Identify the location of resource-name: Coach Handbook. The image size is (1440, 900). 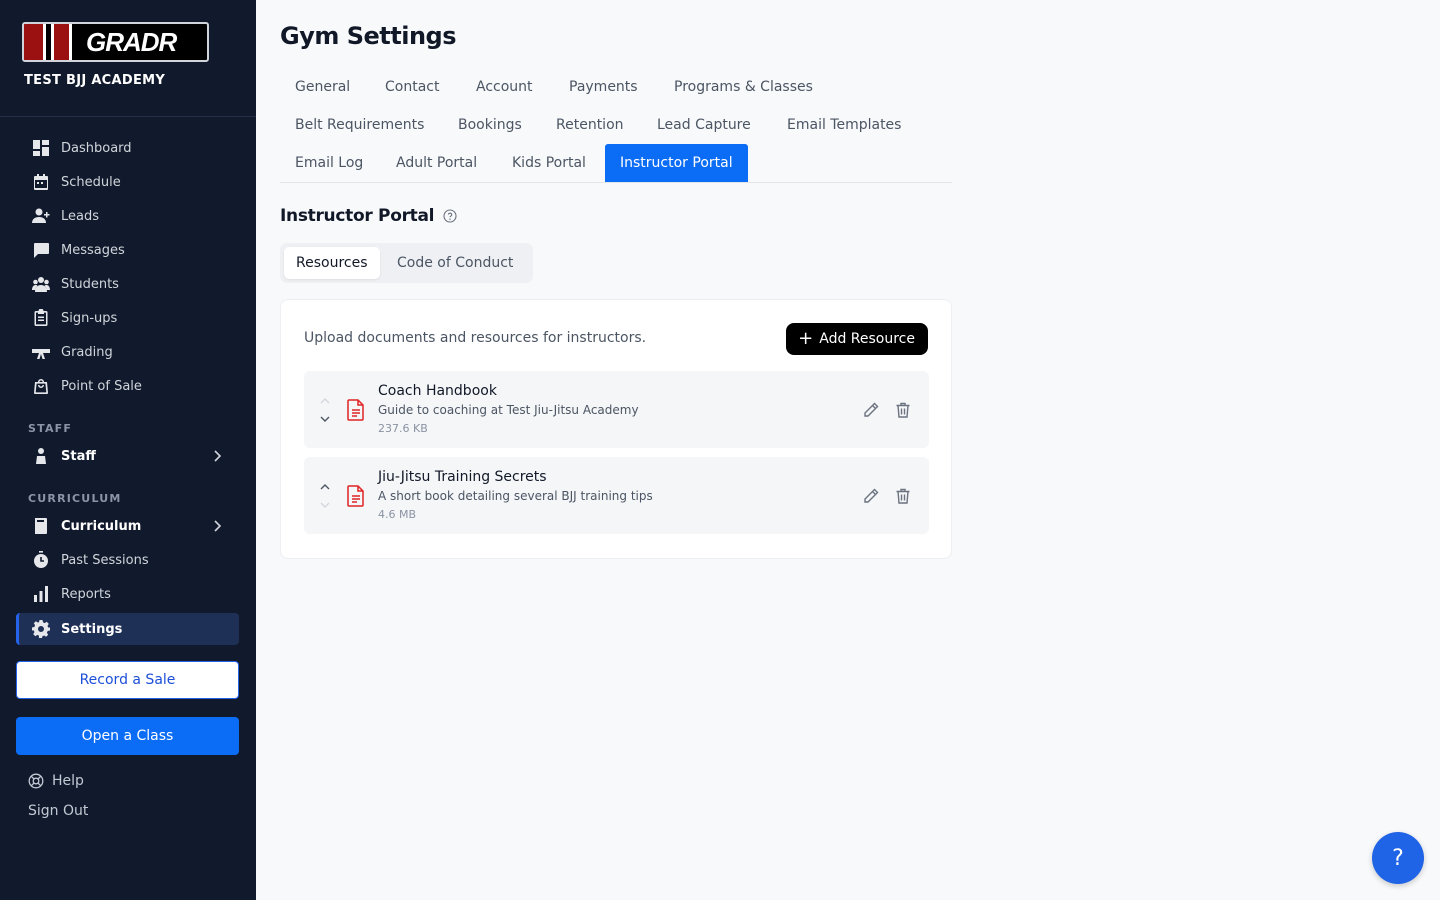
(437, 391).